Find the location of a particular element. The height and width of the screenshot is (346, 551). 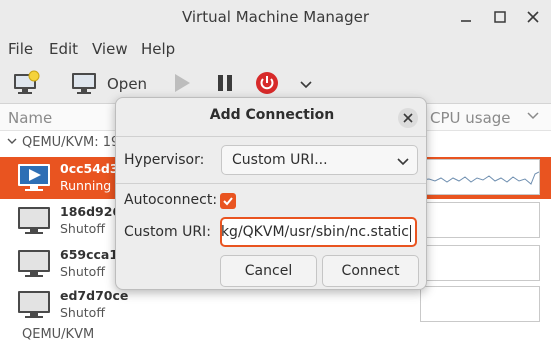

cancel-button: Cancel is located at coordinates (268, 271).